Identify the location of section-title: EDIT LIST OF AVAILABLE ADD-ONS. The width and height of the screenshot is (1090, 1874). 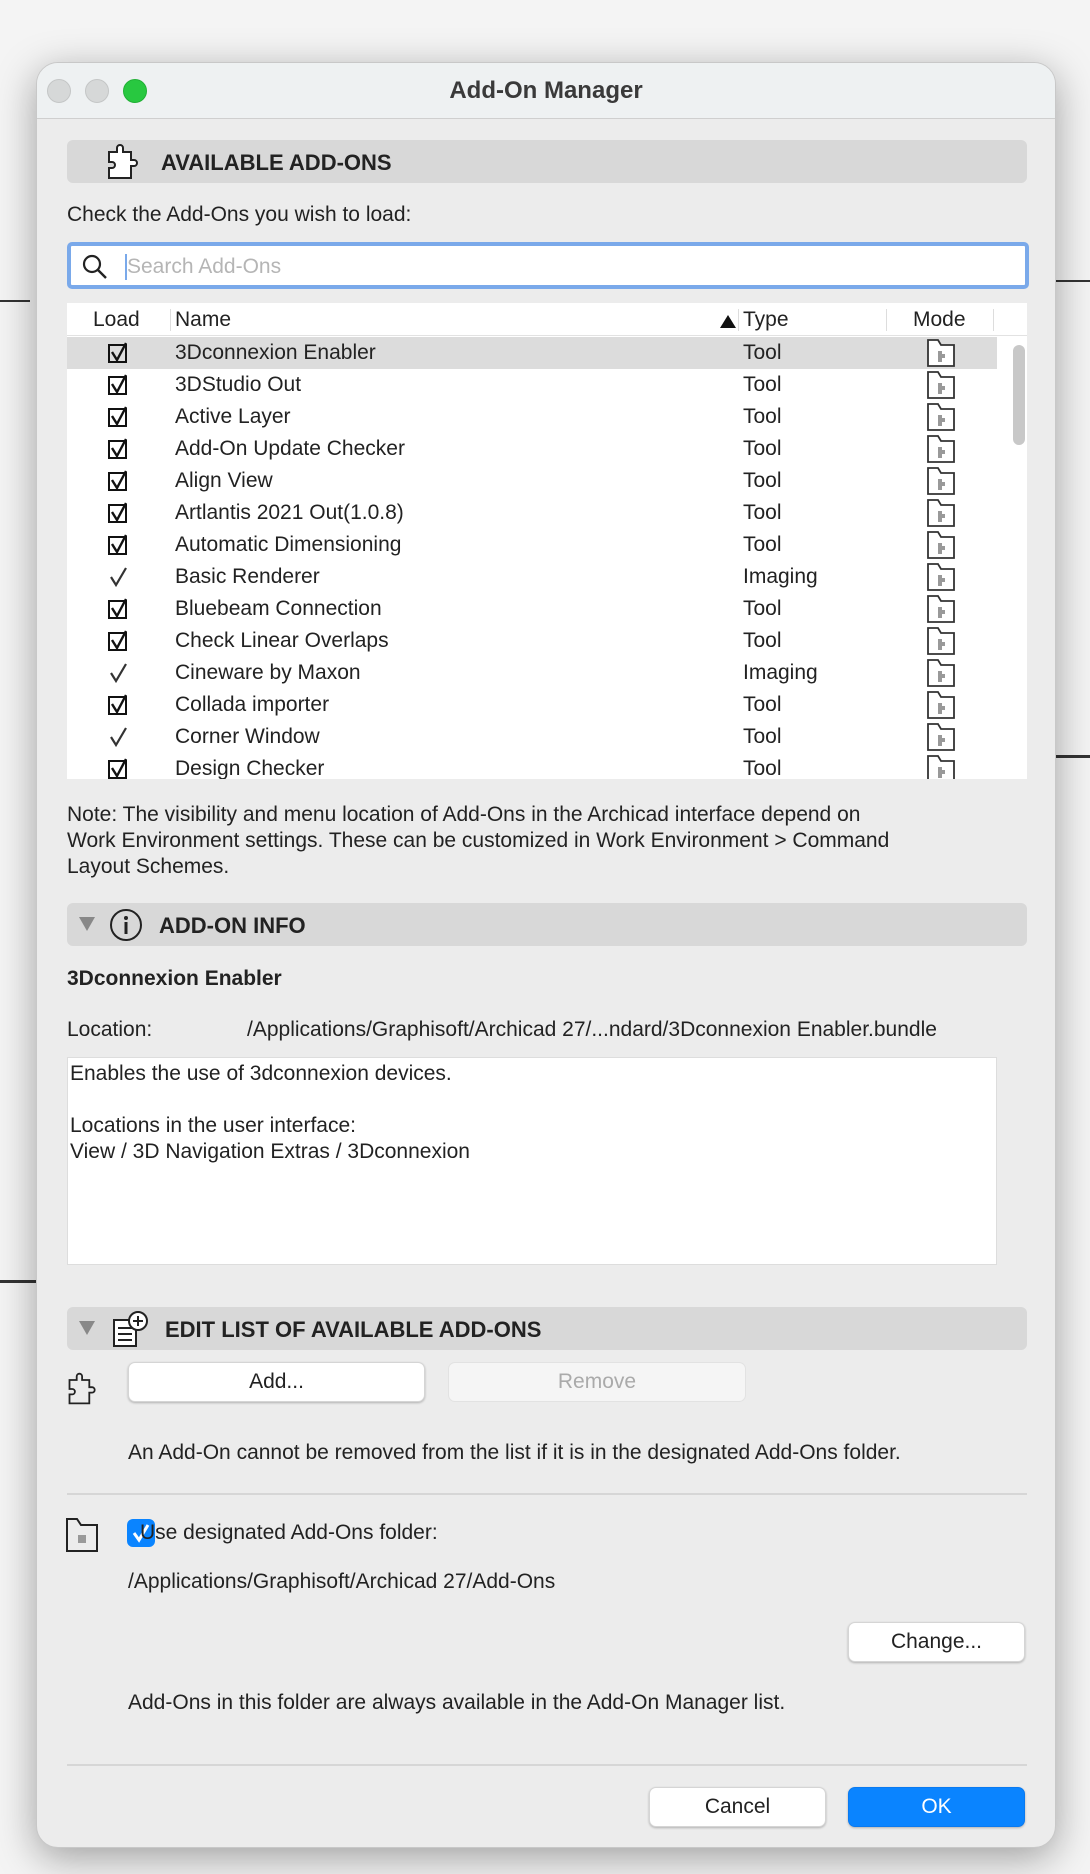
(353, 1329).